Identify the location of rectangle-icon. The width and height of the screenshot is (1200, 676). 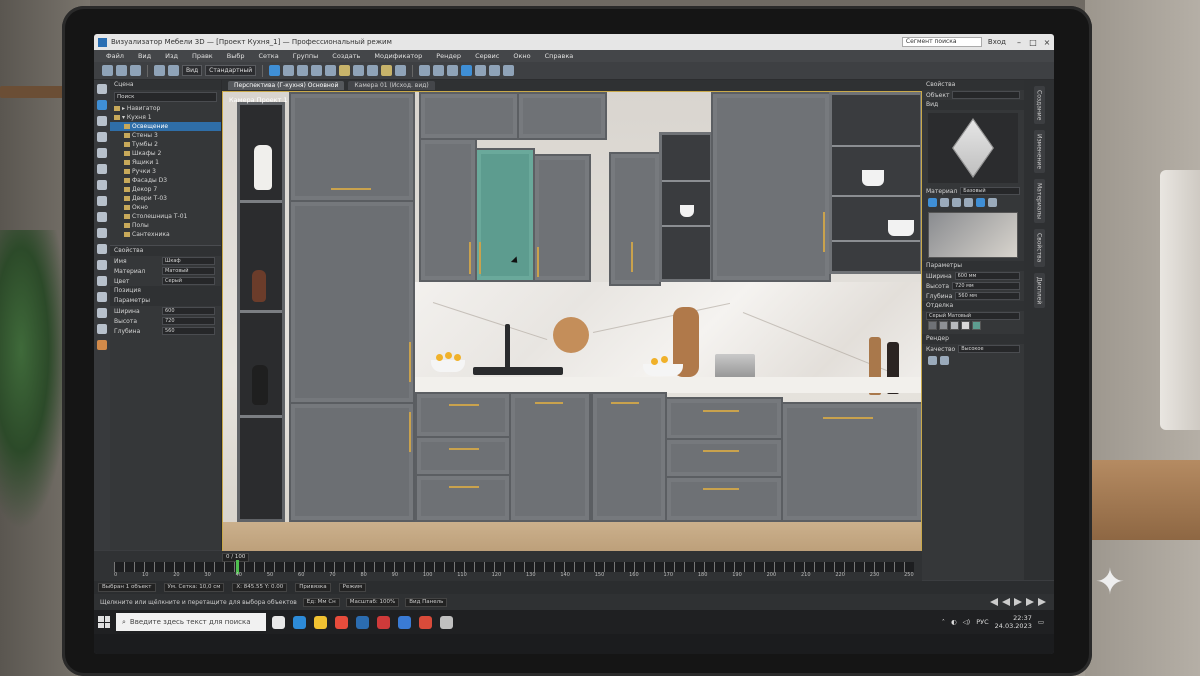
(102, 217).